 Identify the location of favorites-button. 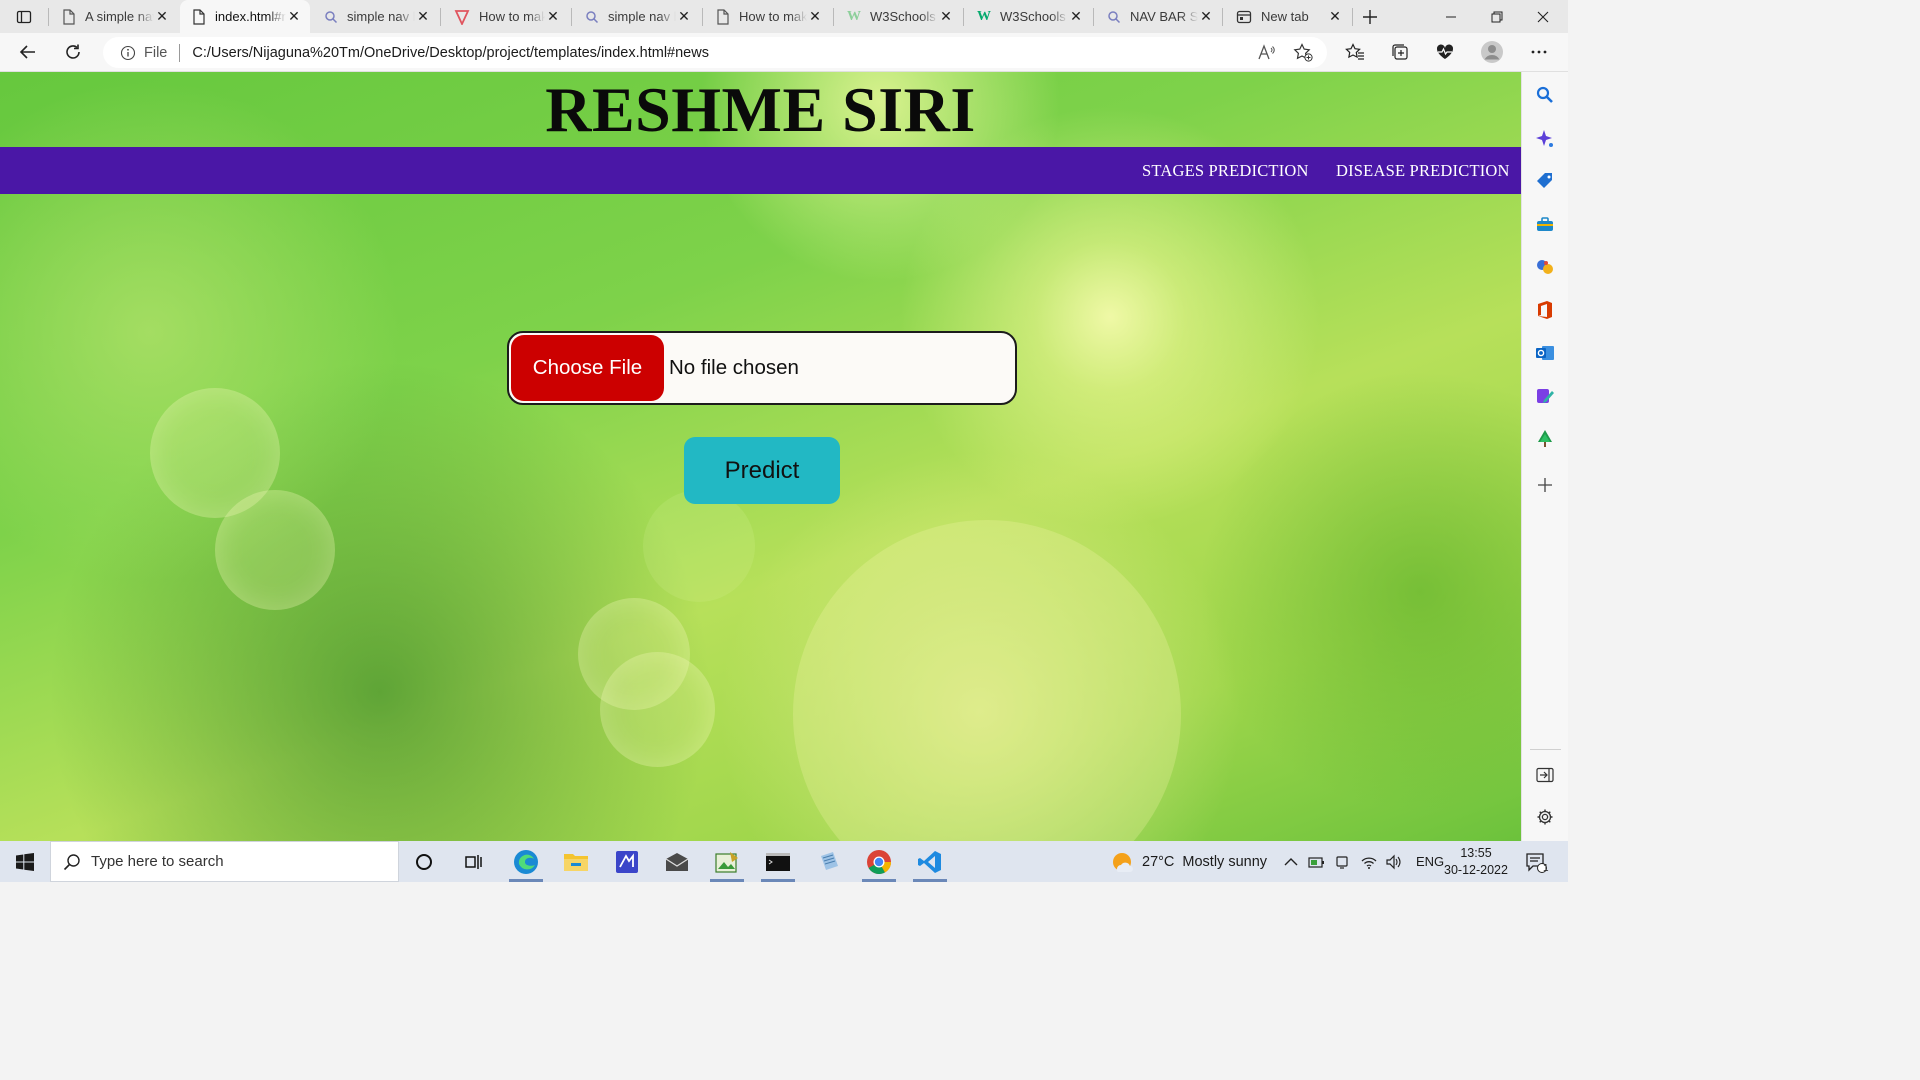
(1355, 52).